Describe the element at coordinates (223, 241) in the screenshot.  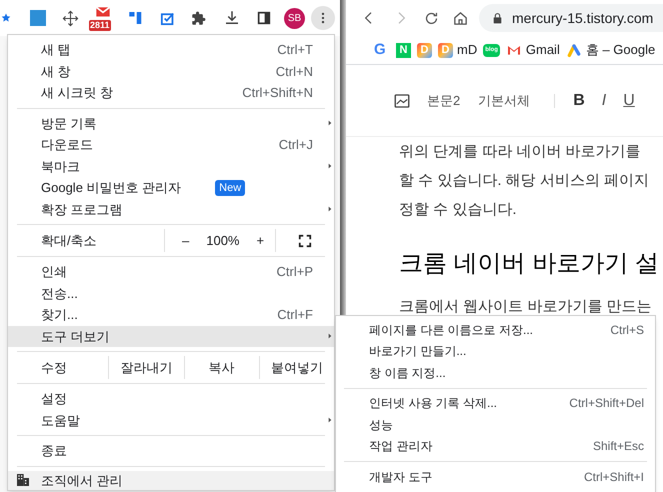
I see `zoom-level-text: 100%` at that location.